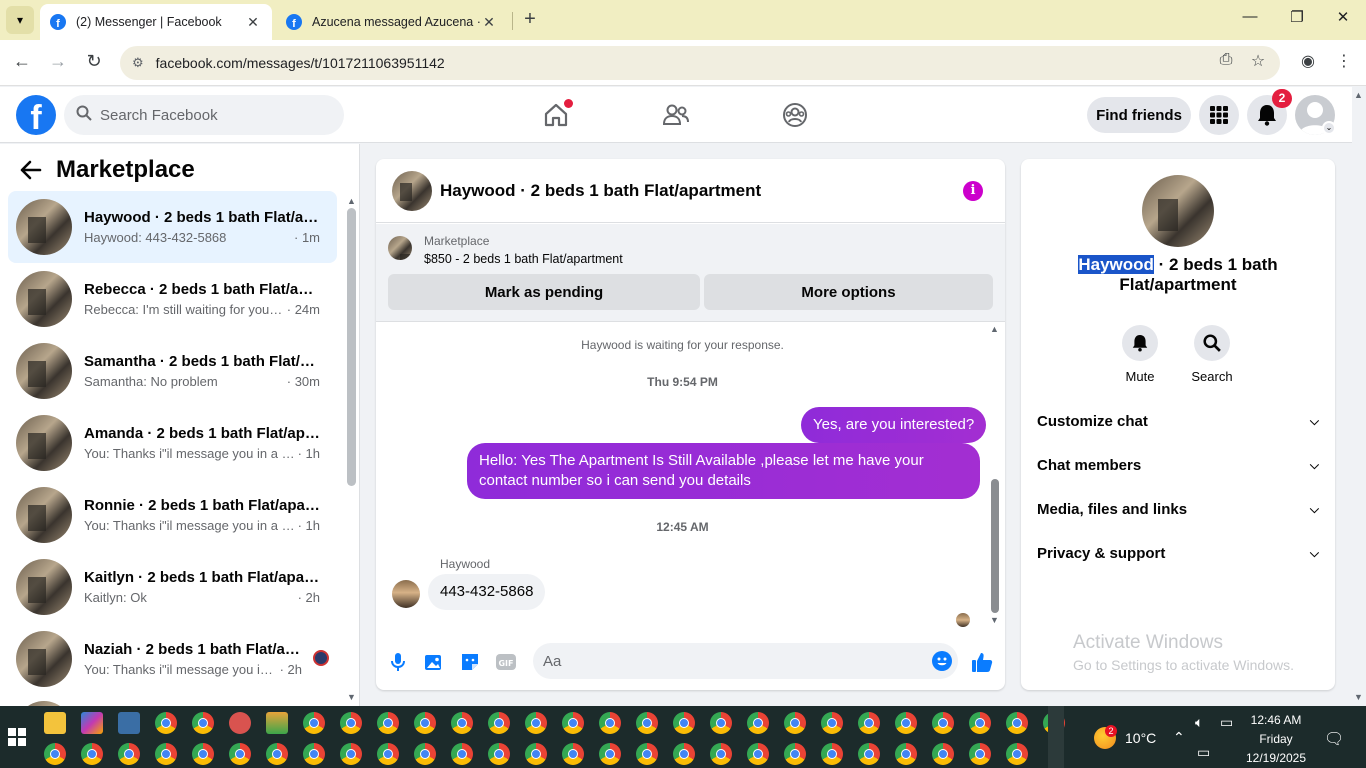 This screenshot has height=768, width=1366. Describe the element at coordinates (55, 723) in the screenshot. I see `file-explorer-icon` at that location.